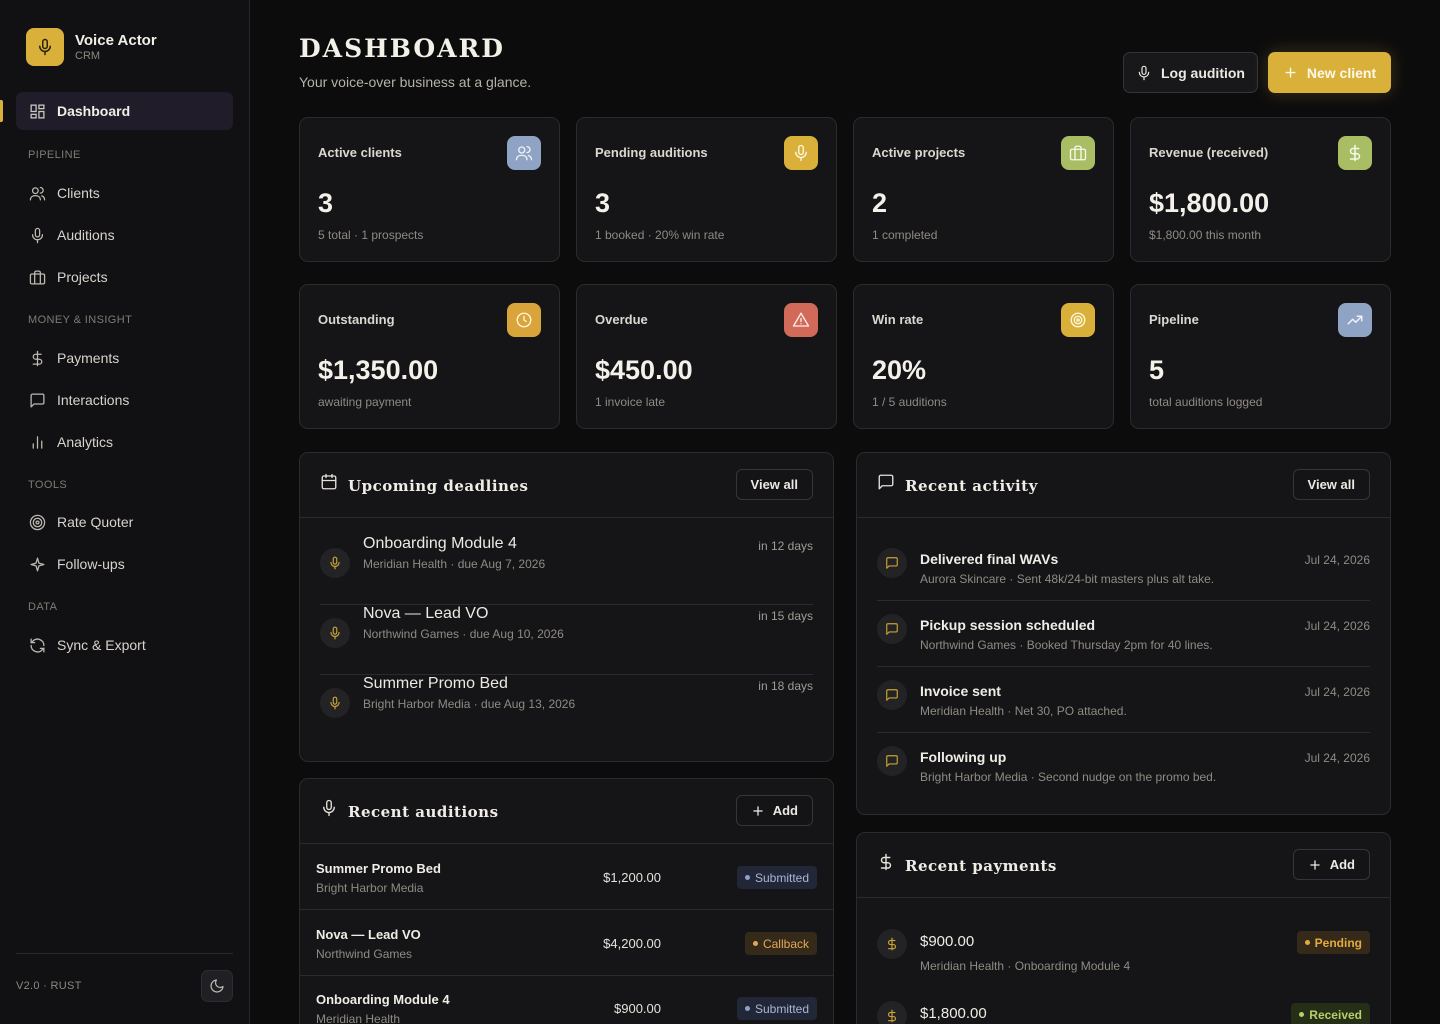 Image resolution: width=1440 pixels, height=1024 pixels. Describe the element at coordinates (364, 954) in the screenshot. I see `audition-client: Northwind Games` at that location.